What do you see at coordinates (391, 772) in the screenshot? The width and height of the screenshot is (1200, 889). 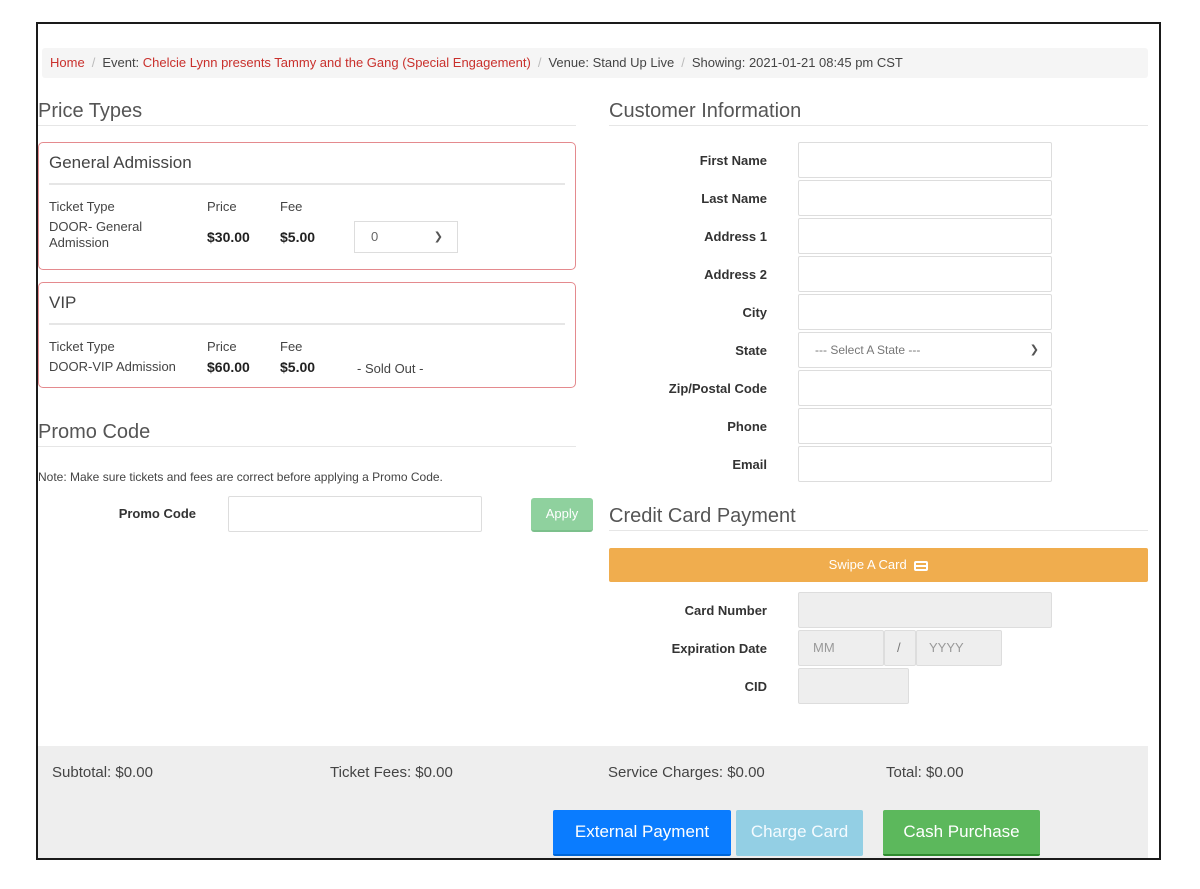 I see `ticket-fees: Ticket Fees: $0.00` at bounding box center [391, 772].